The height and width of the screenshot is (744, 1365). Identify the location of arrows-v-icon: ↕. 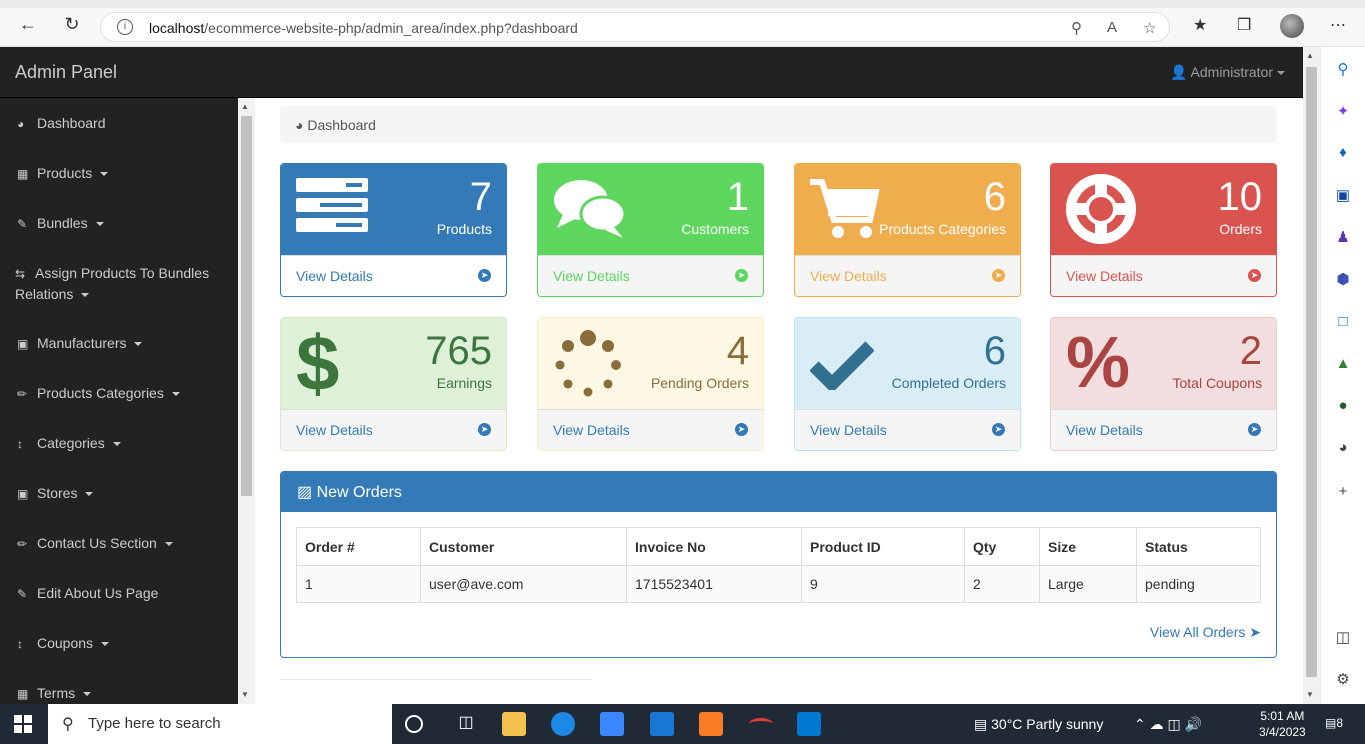
(20, 444).